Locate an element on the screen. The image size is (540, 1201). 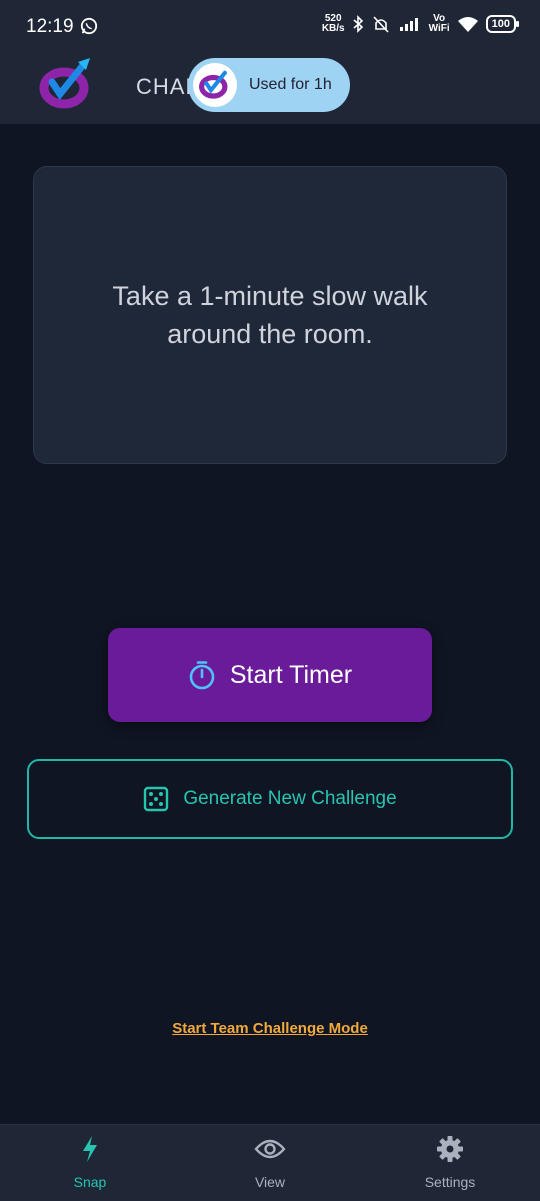
vowifi-indicator: Vo WiFi is located at coordinates (439, 24).